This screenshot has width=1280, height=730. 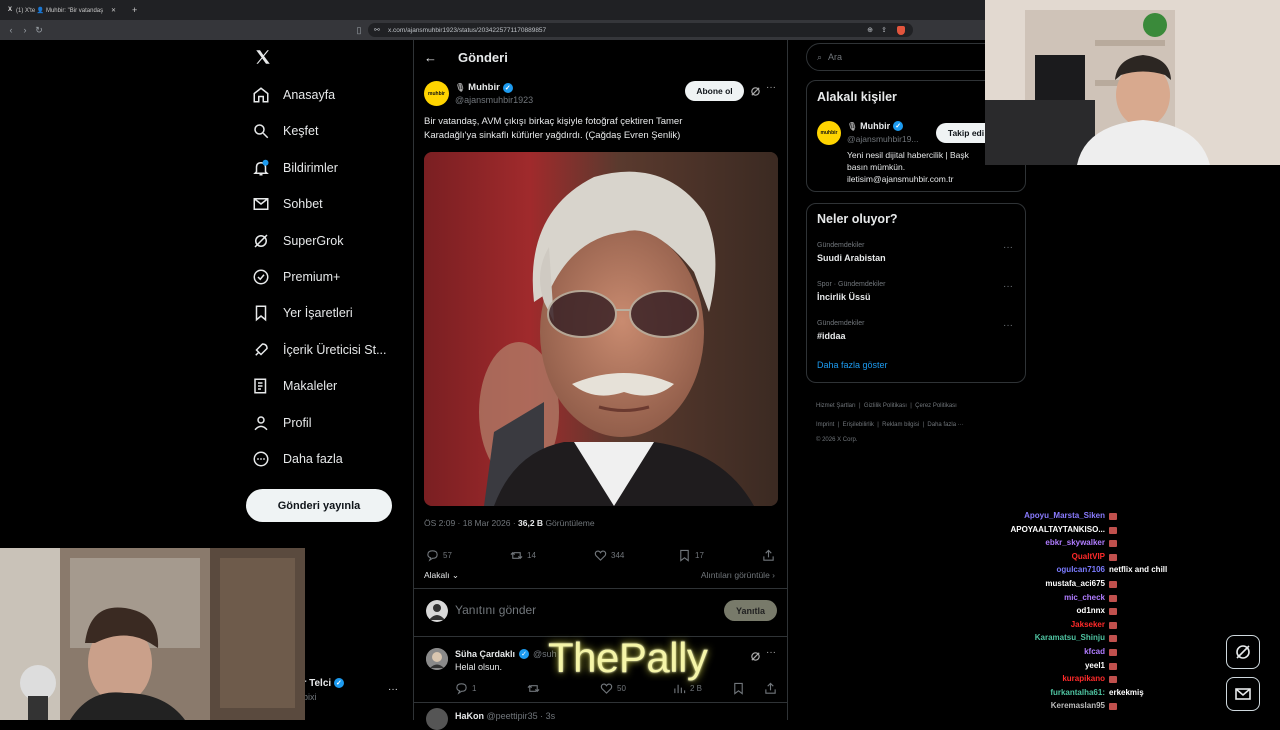 I want to click on reply-reply-action: 1, so click(x=465, y=688).